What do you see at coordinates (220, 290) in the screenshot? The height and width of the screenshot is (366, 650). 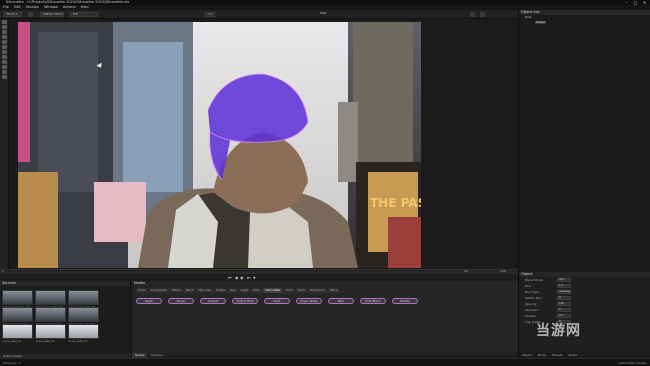 I see `tab-image: Image` at bounding box center [220, 290].